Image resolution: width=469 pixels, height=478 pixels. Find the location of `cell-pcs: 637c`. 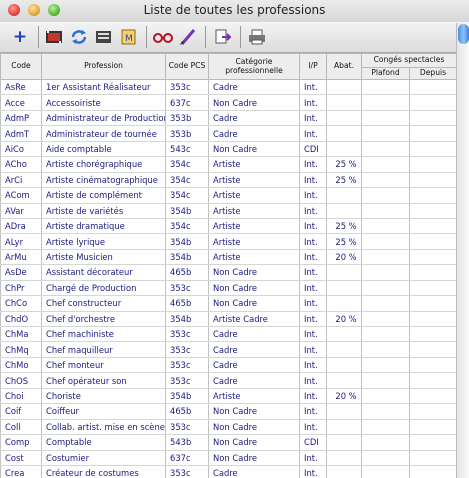

cell-pcs: 637c is located at coordinates (187, 458).